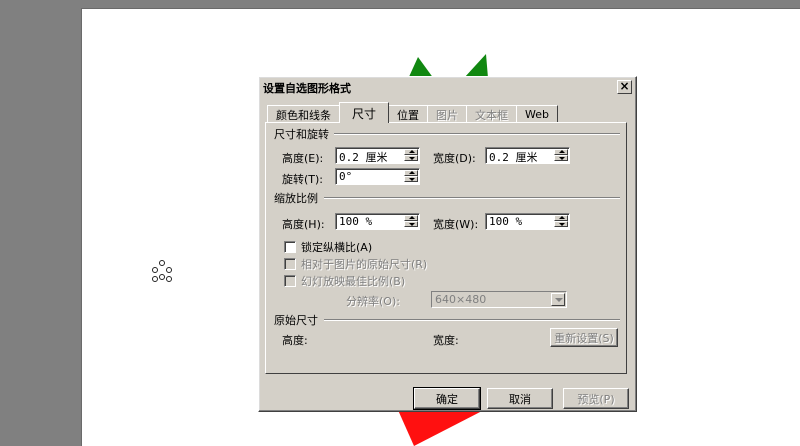  What do you see at coordinates (446, 340) in the screenshot?
I see `original-width-label: 宽度:` at bounding box center [446, 340].